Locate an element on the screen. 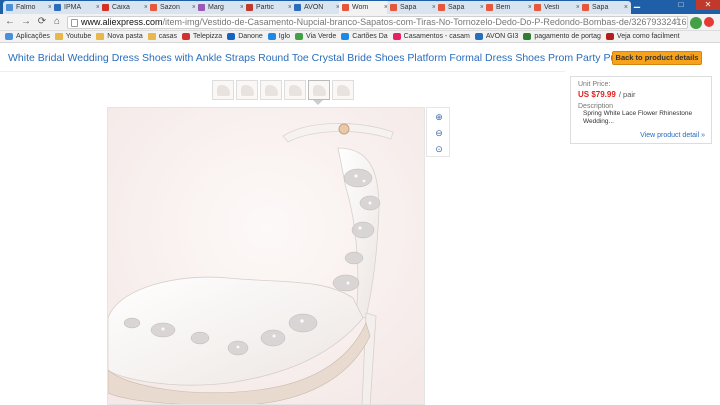 Image resolution: width=720 pixels, height=405 pixels. zoom-in-icon: ⊕ is located at coordinates (439, 117).